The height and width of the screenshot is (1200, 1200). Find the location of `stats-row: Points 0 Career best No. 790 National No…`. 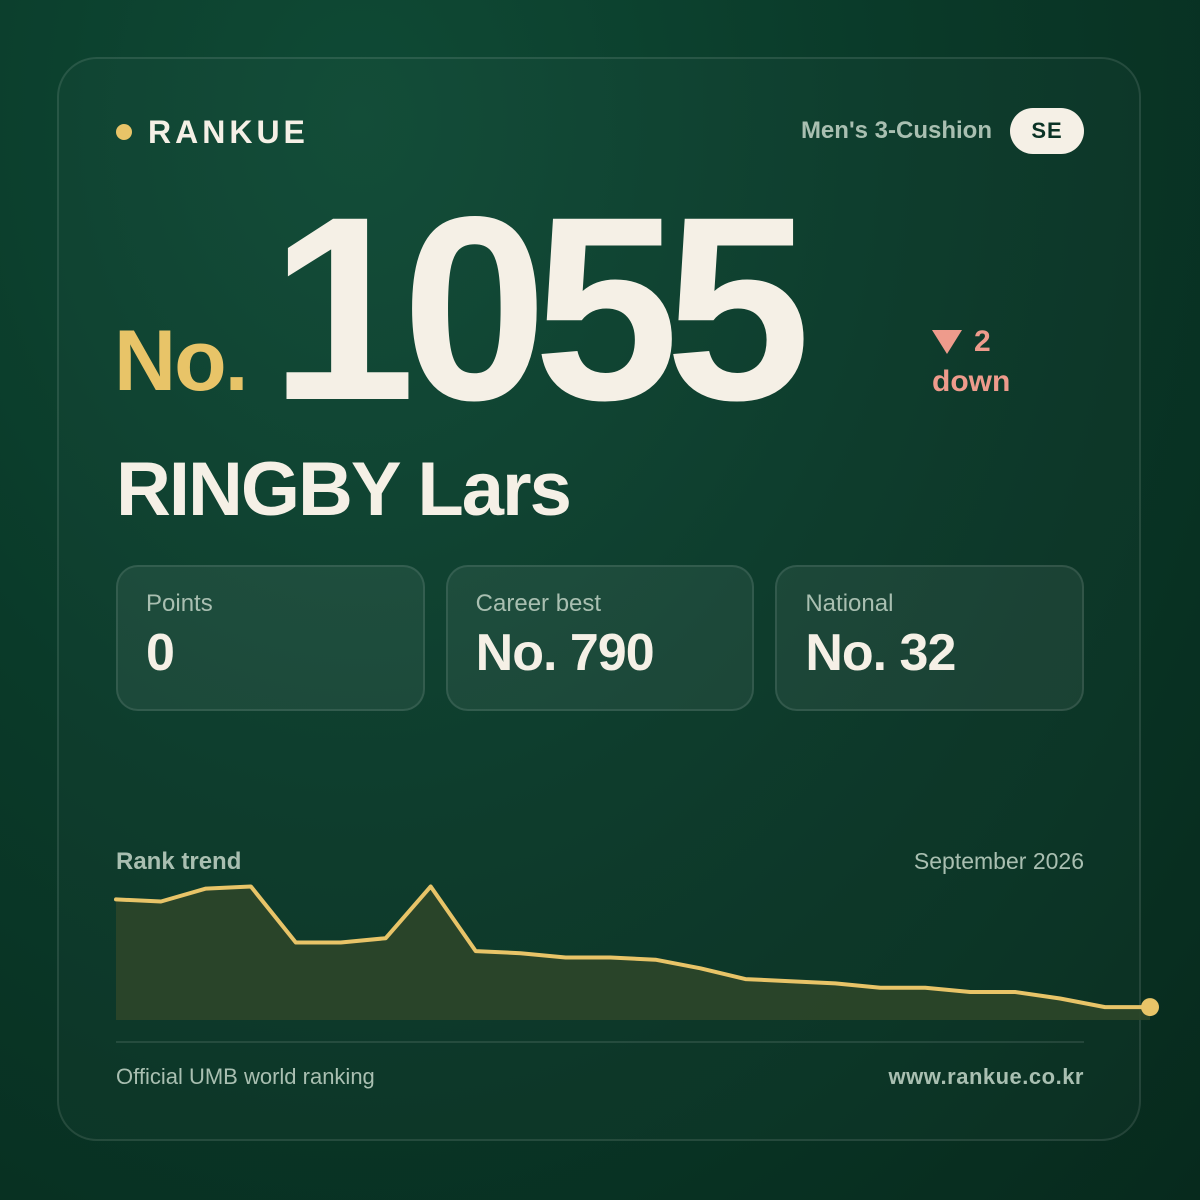

stats-row: Points 0 Career best No. 790 National No… is located at coordinates (600, 638).